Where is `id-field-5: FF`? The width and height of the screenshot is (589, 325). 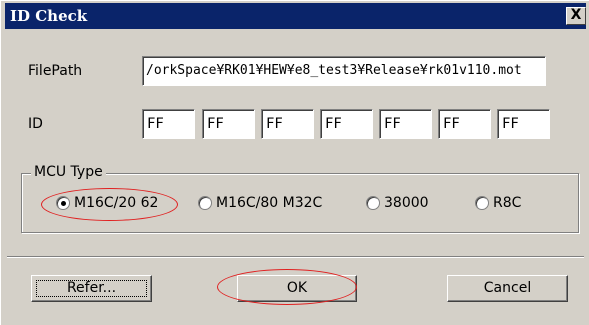 id-field-5: FF is located at coordinates (405, 124).